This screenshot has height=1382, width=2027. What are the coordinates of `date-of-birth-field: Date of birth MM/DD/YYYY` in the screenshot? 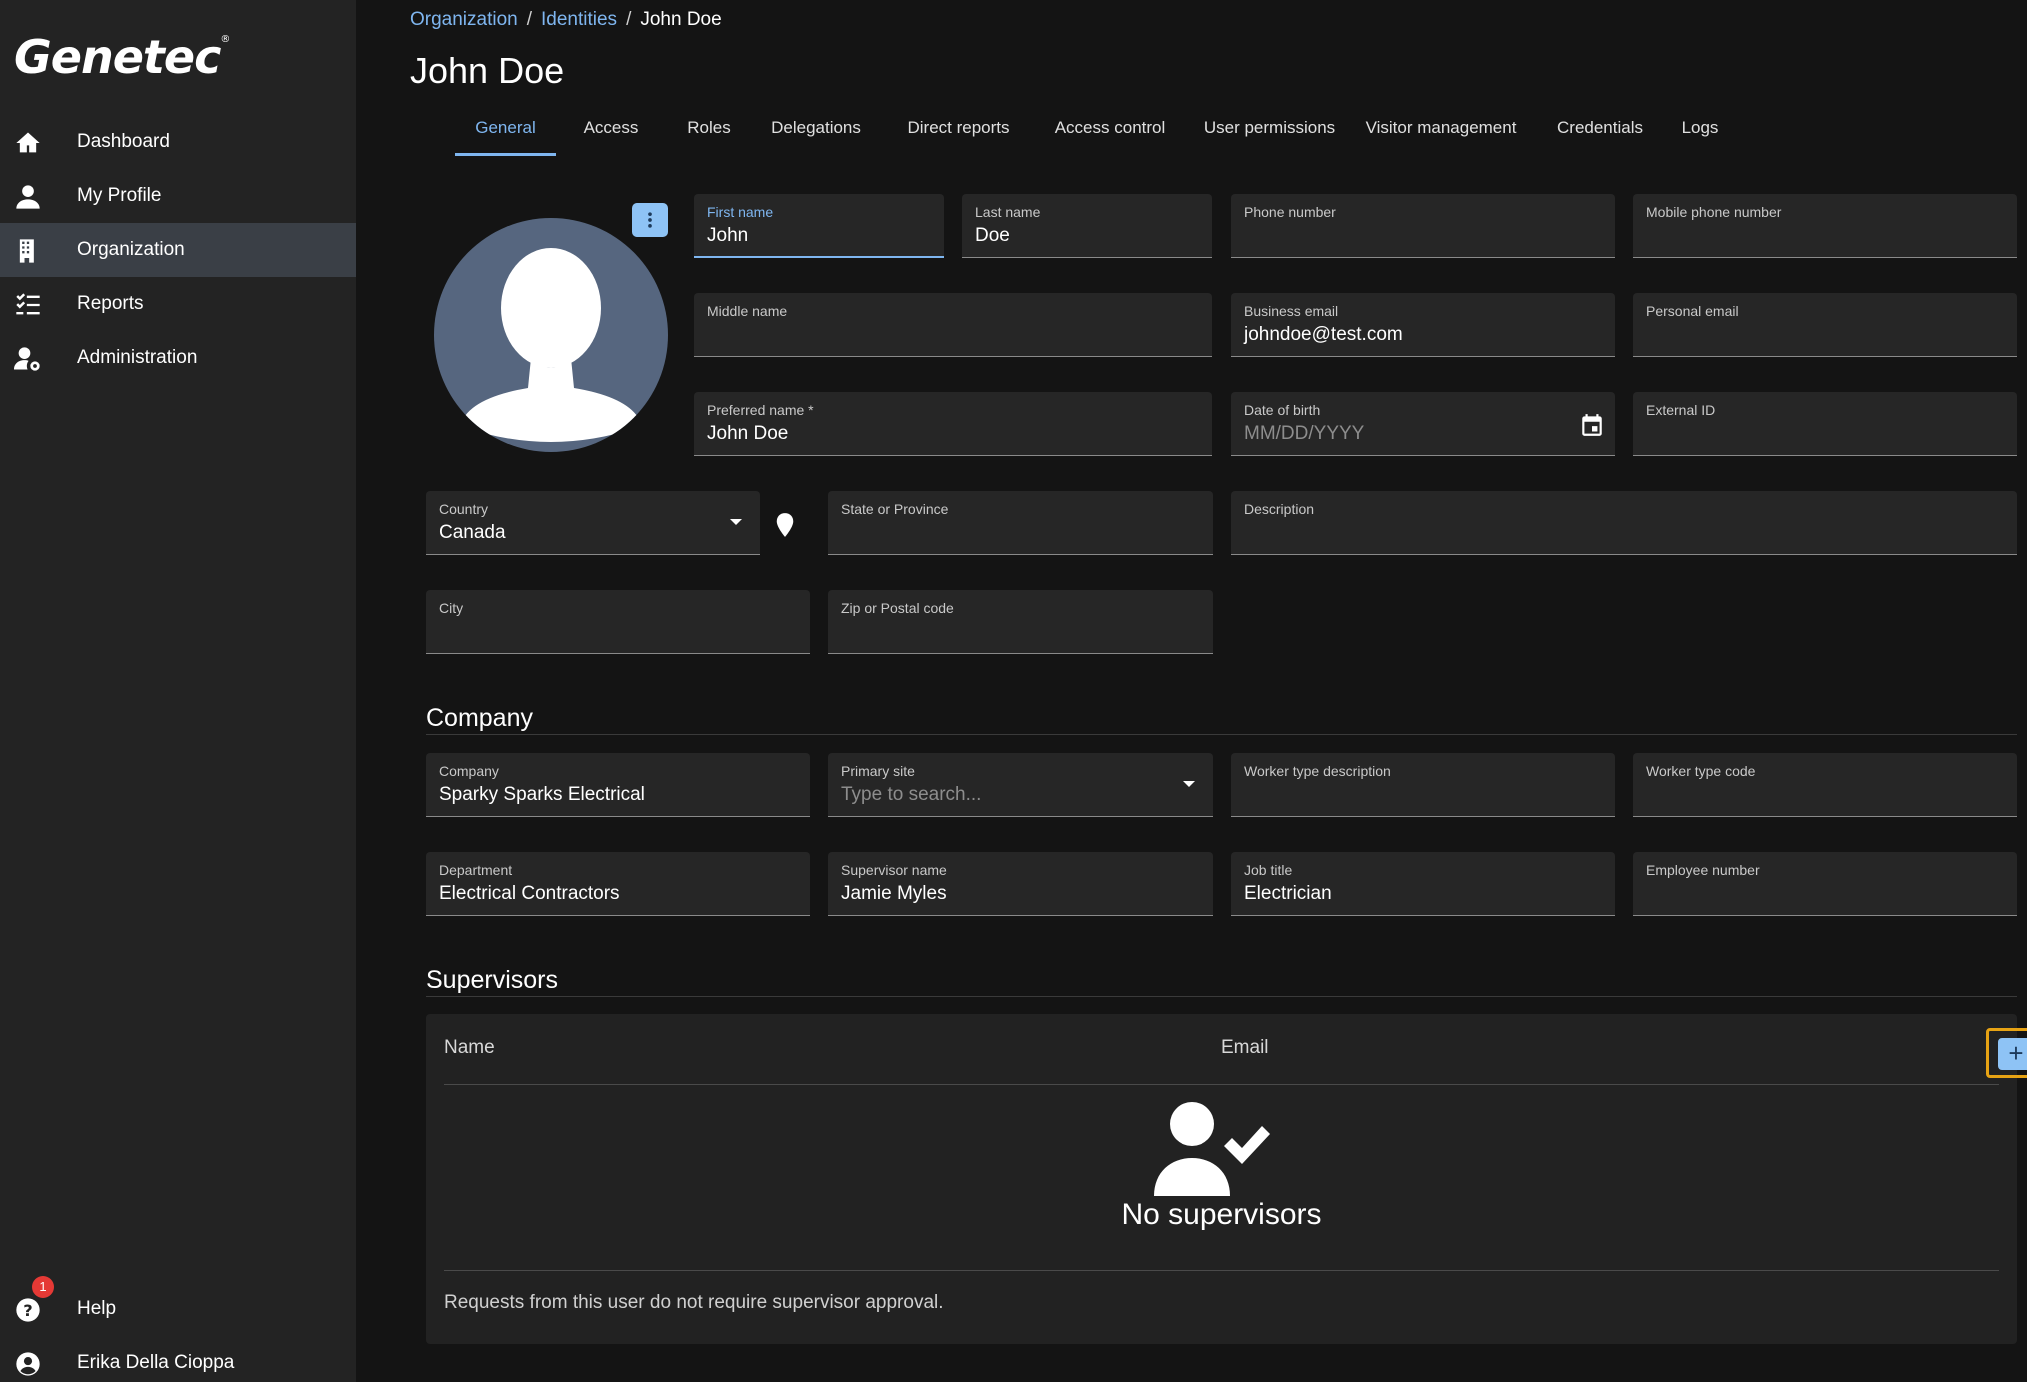 It's located at (1423, 424).